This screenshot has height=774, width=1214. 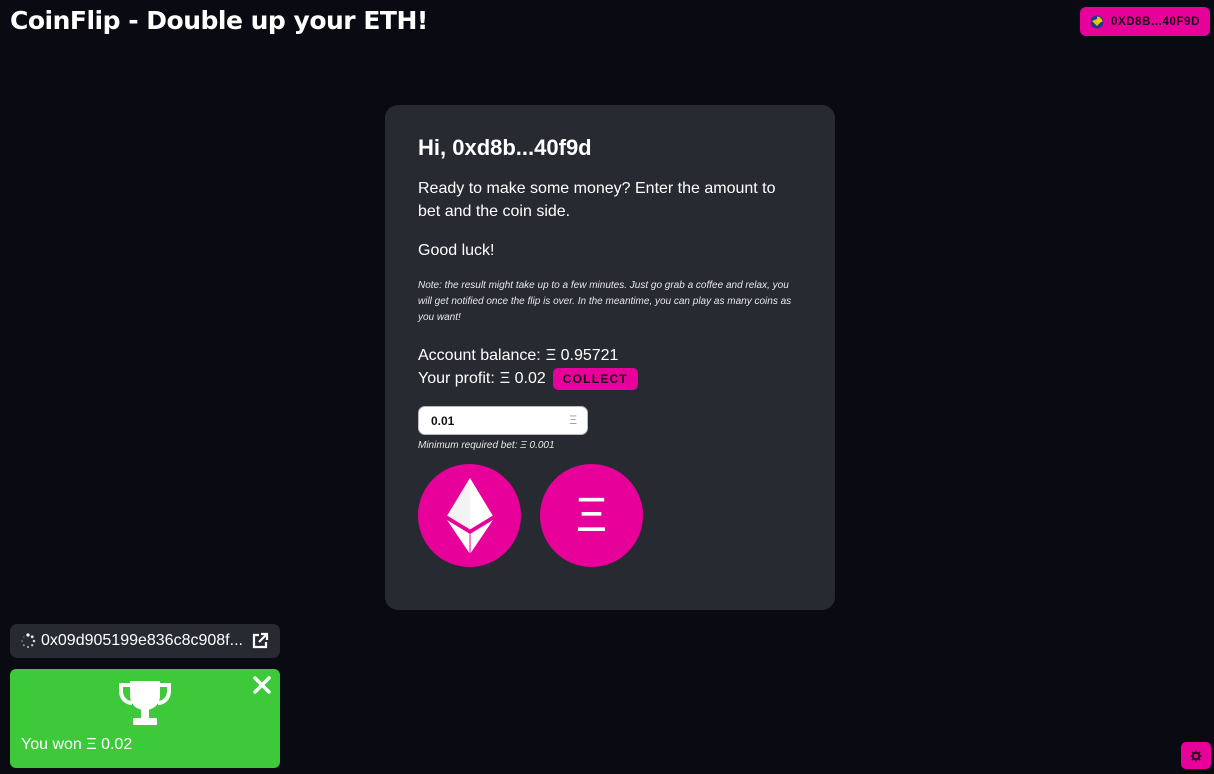 What do you see at coordinates (262, 685) in the screenshot?
I see `close-icon` at bounding box center [262, 685].